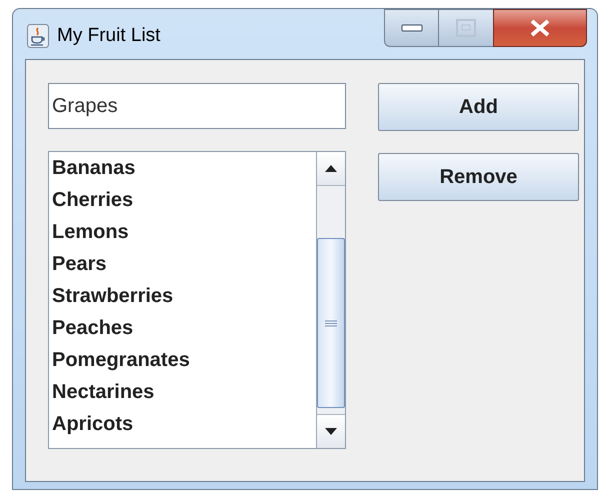 Image resolution: width=599 pixels, height=492 pixels. What do you see at coordinates (197, 106) in the screenshot?
I see `text-field: Grapes` at bounding box center [197, 106].